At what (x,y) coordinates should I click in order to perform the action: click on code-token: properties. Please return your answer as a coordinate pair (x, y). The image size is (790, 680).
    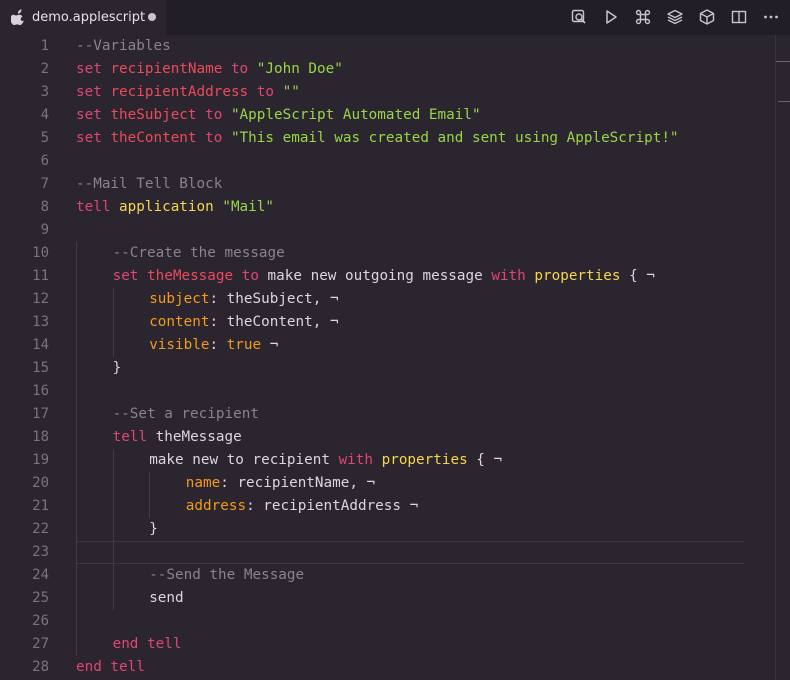
    Looking at the image, I should click on (577, 276).